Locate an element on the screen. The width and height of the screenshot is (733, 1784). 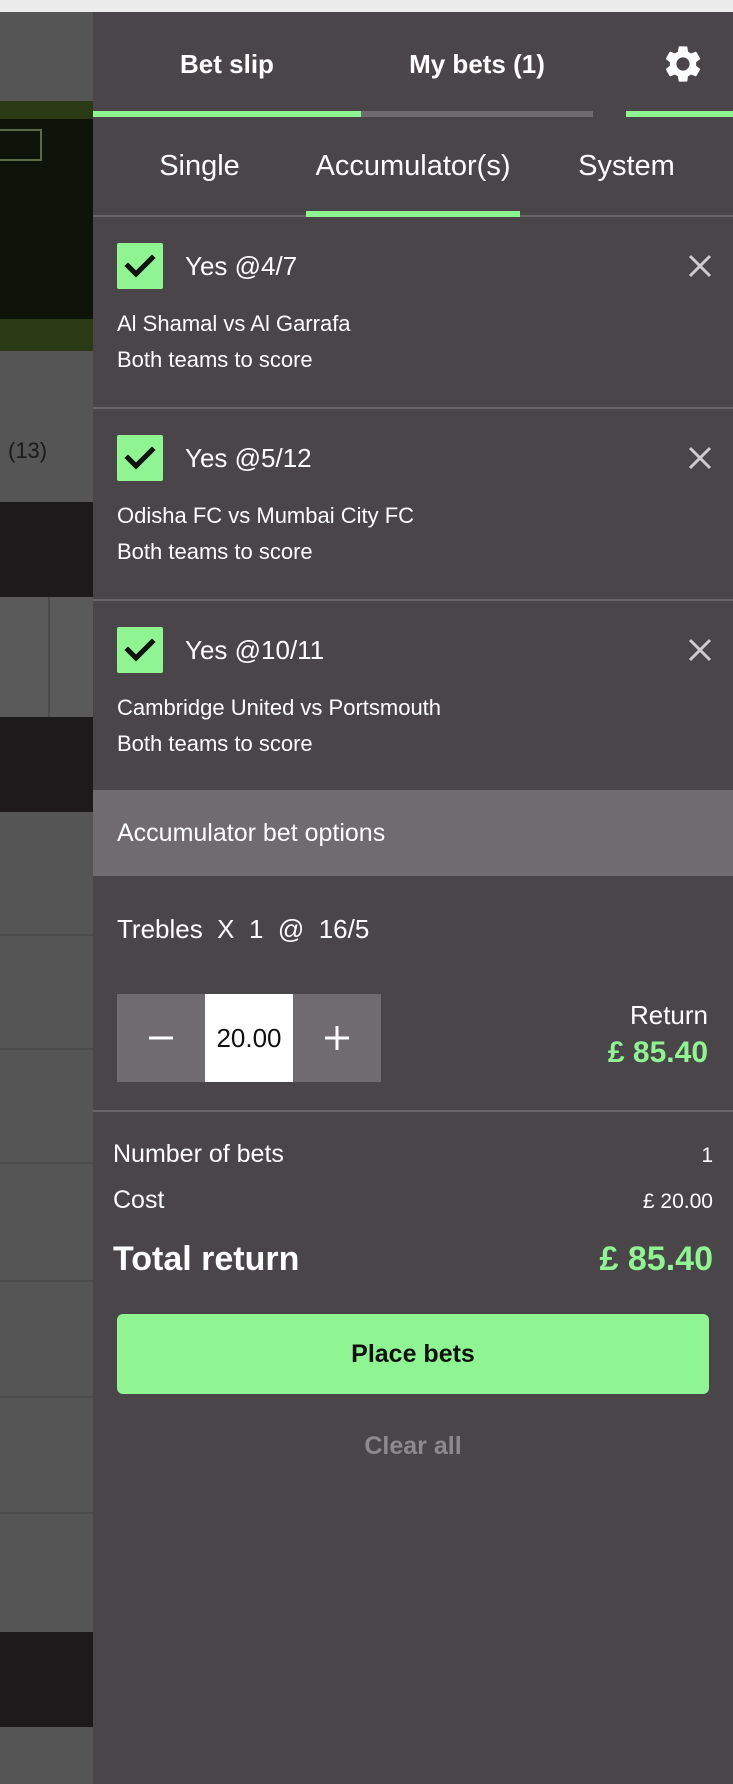
tab-single-label: Single is located at coordinates (199, 165).